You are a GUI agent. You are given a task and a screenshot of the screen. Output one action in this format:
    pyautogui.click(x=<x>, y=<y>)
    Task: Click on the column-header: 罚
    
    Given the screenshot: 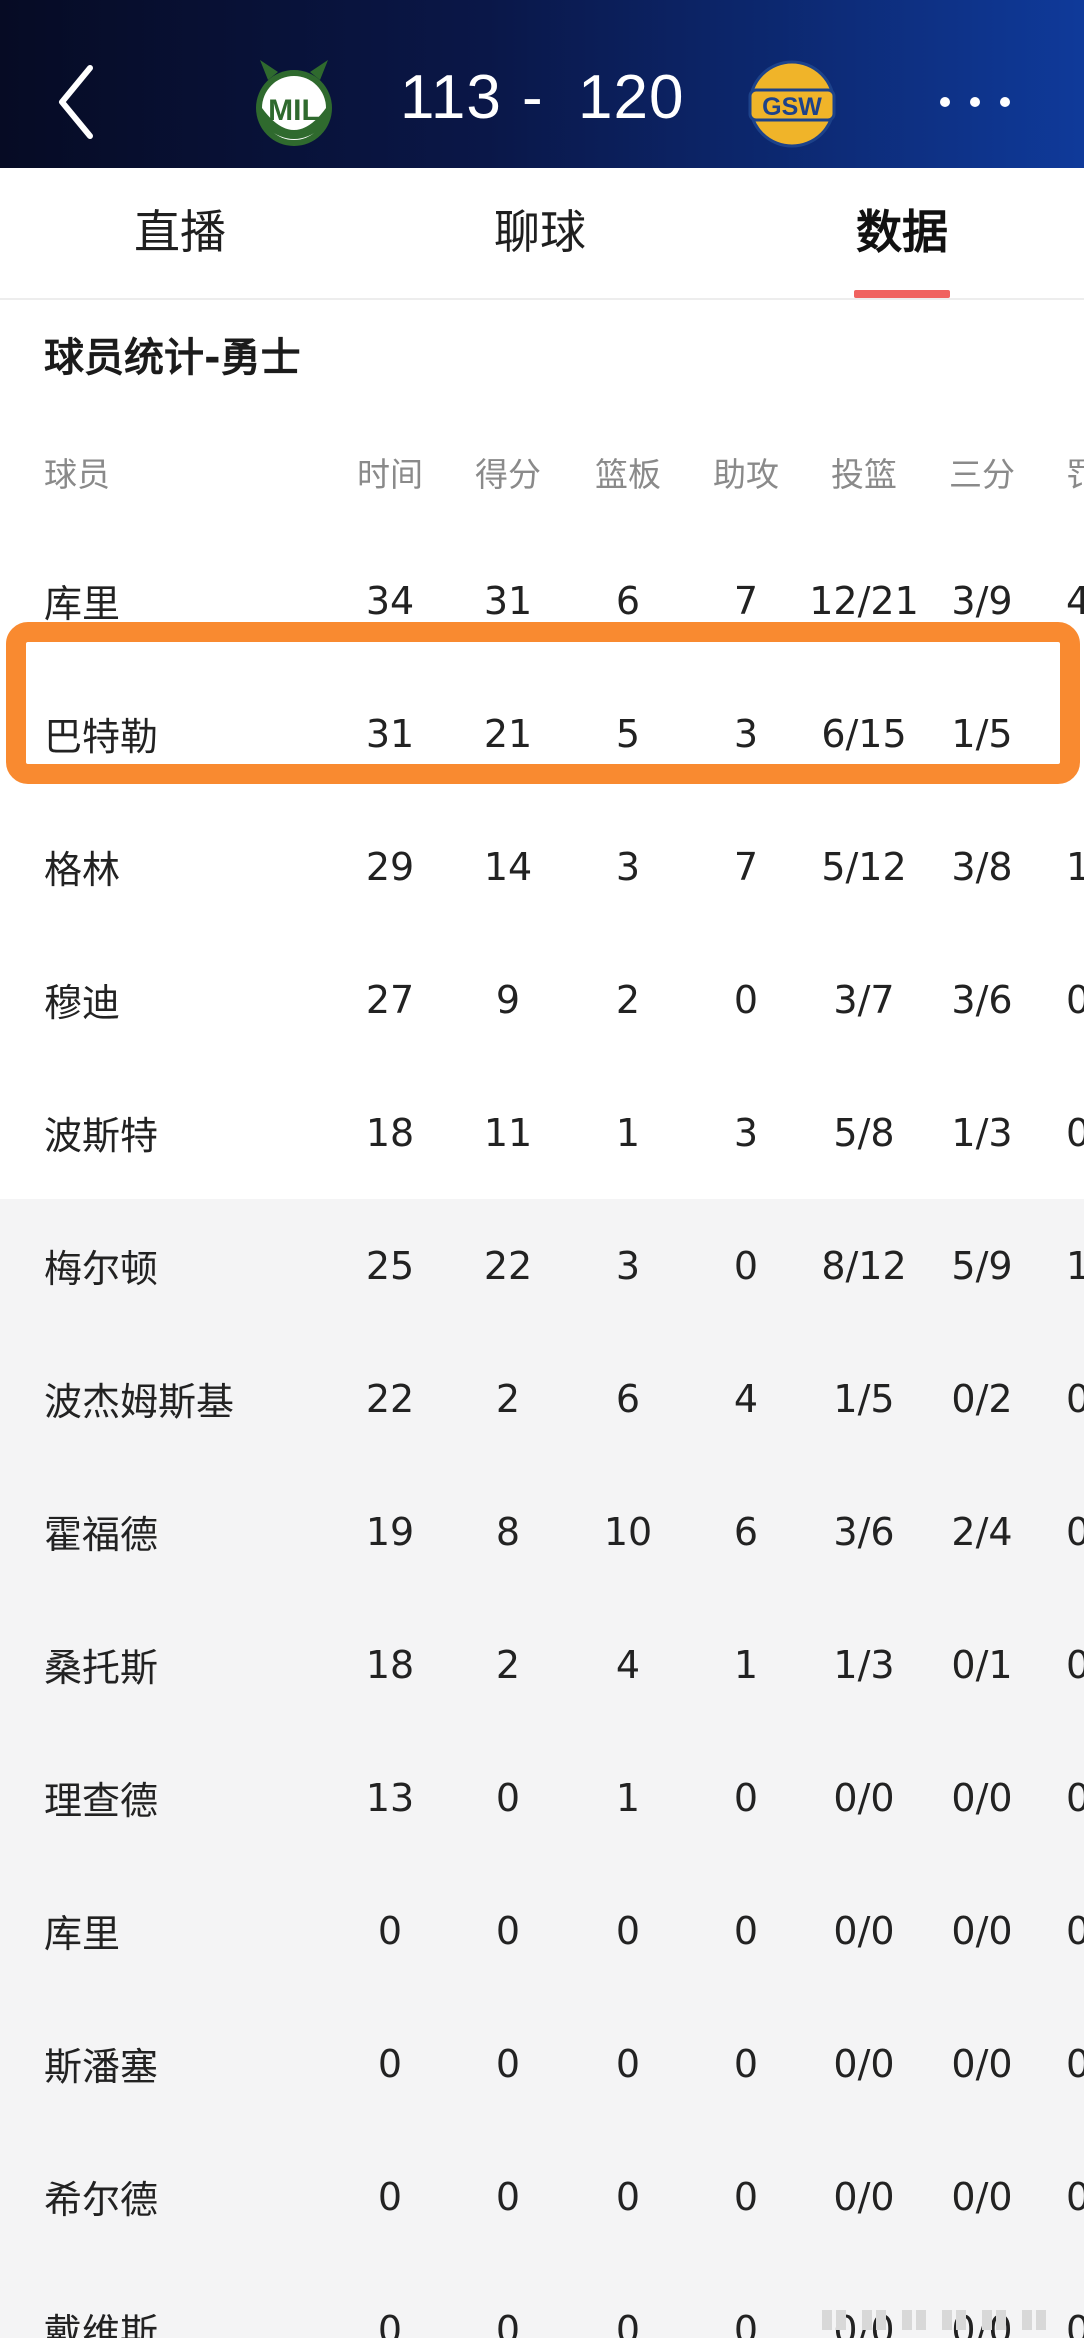 What is the action you would take?
    pyautogui.click(x=1075, y=472)
    